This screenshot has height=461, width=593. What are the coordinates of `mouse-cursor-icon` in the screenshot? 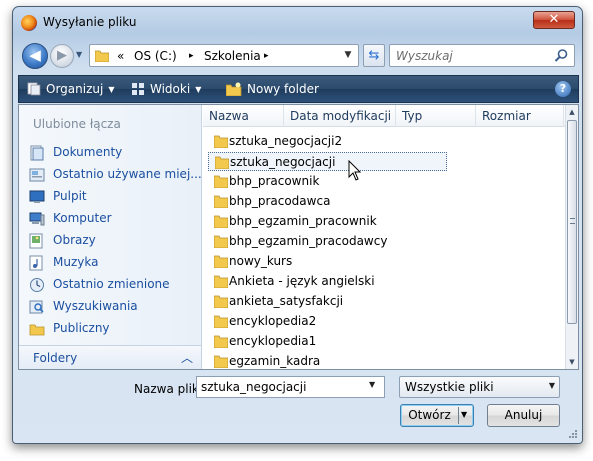 It's located at (355, 170).